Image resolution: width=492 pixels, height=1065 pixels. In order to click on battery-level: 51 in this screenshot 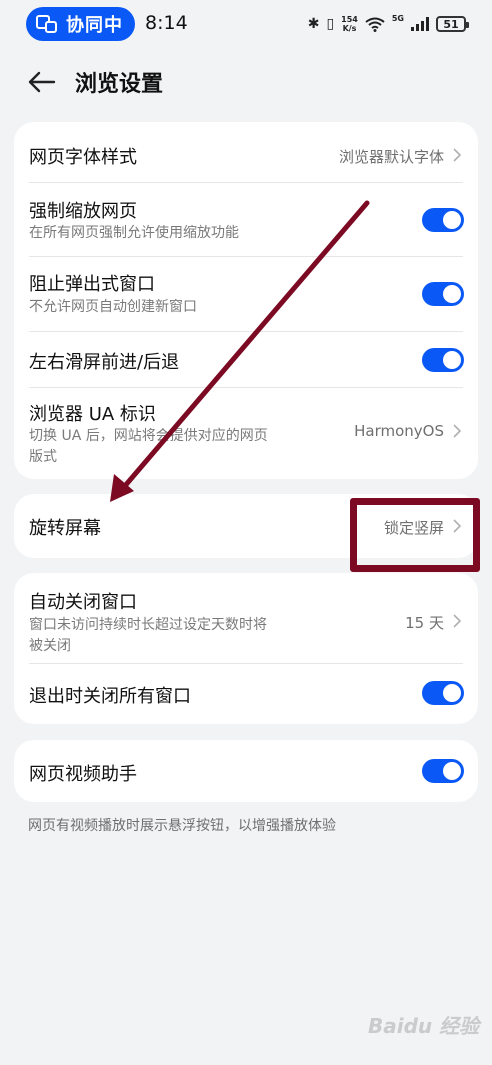, I will do `click(451, 24)`.